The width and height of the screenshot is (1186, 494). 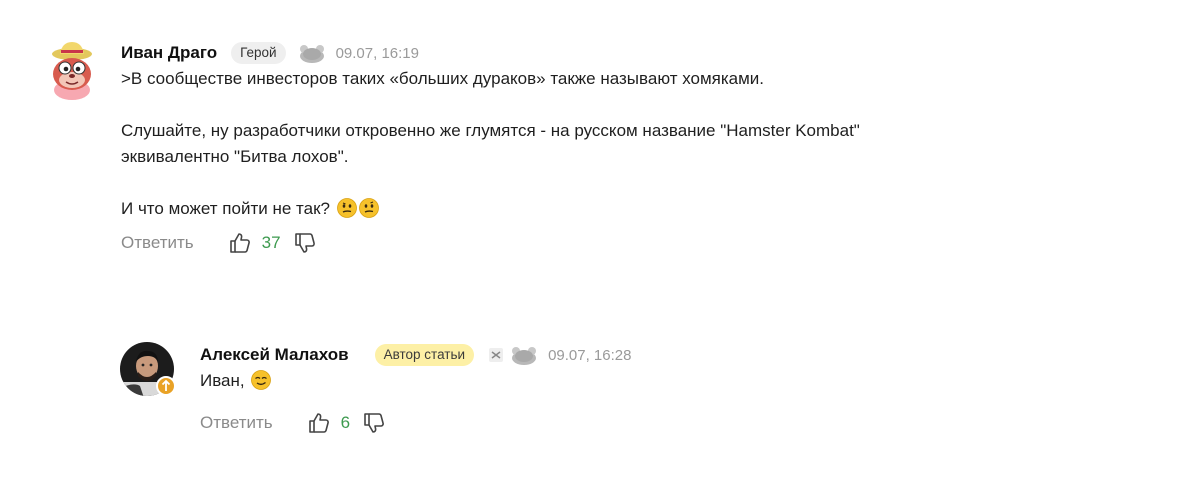 What do you see at coordinates (74, 71) in the screenshot?
I see `hamster-avatar-icon` at bounding box center [74, 71].